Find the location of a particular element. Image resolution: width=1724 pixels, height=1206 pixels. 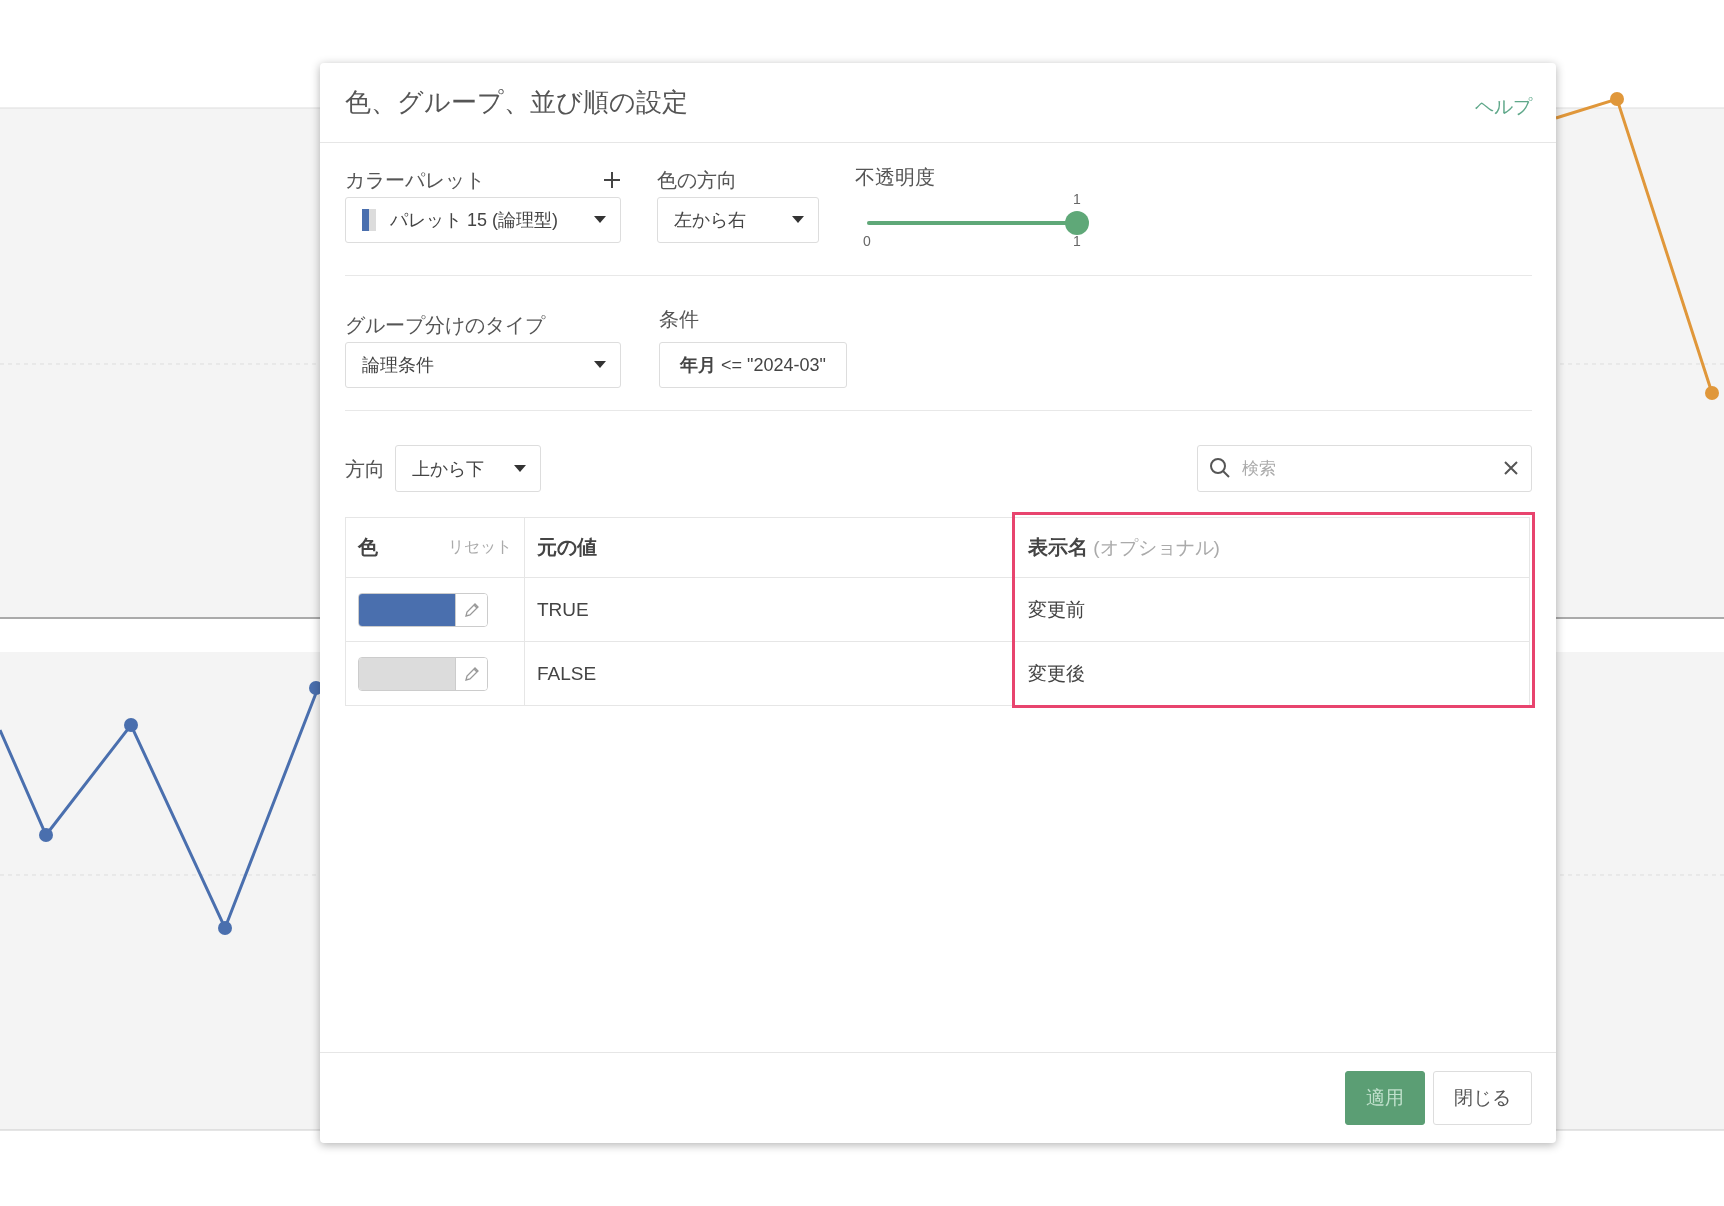

table-cell-text: 変更後 is located at coordinates (1056, 673).